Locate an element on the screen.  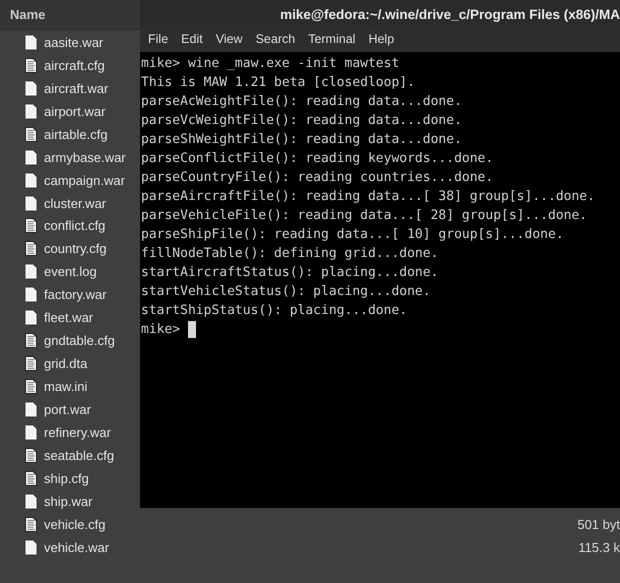
file-name: factory.war is located at coordinates (75, 294).